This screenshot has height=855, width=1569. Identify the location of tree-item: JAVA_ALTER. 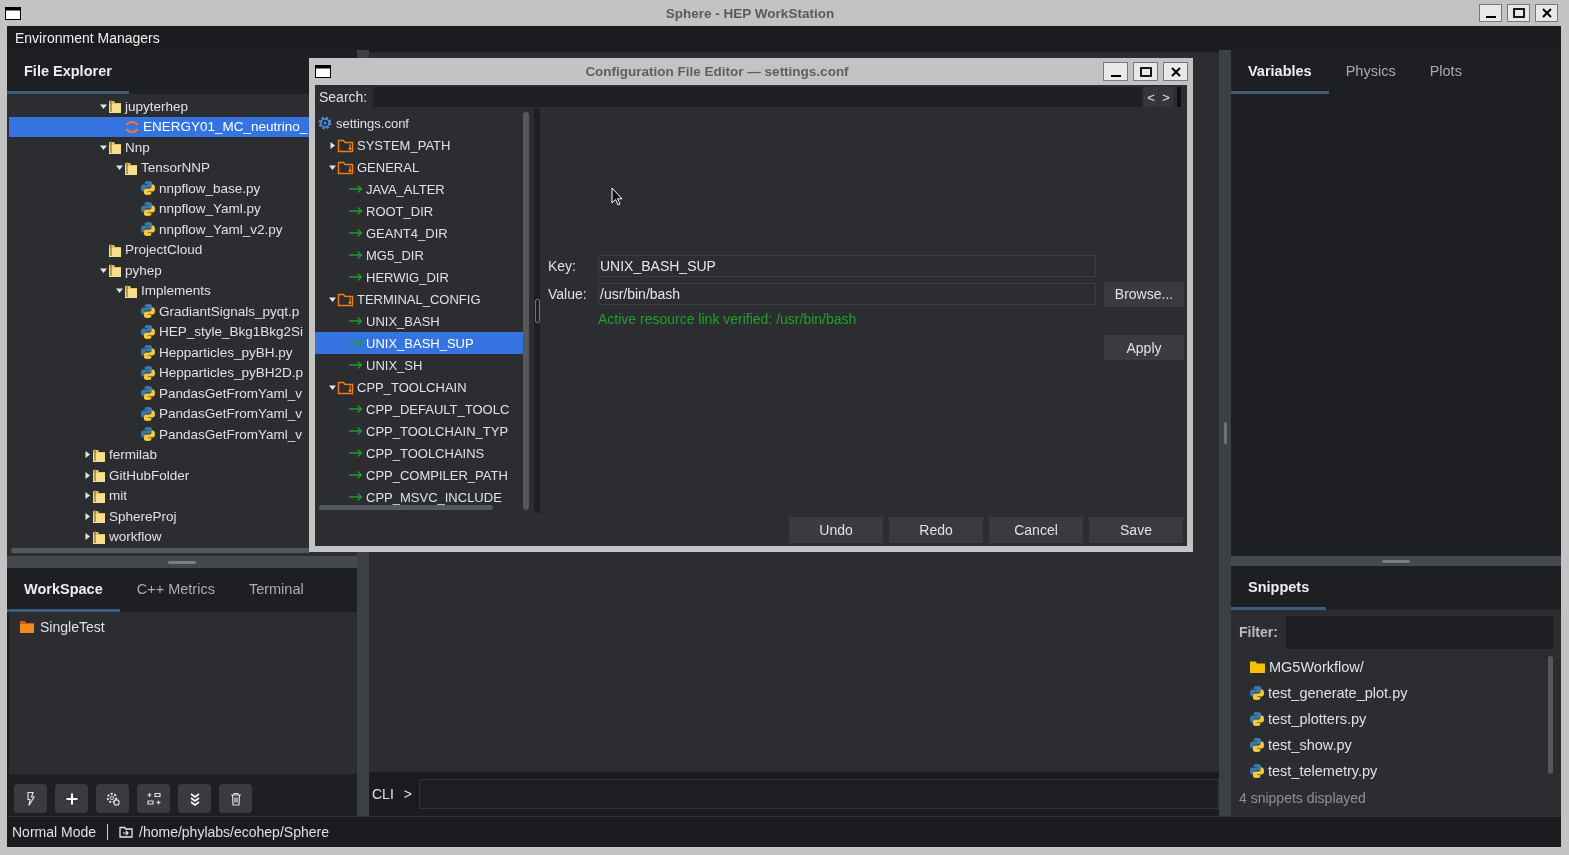
(419, 189).